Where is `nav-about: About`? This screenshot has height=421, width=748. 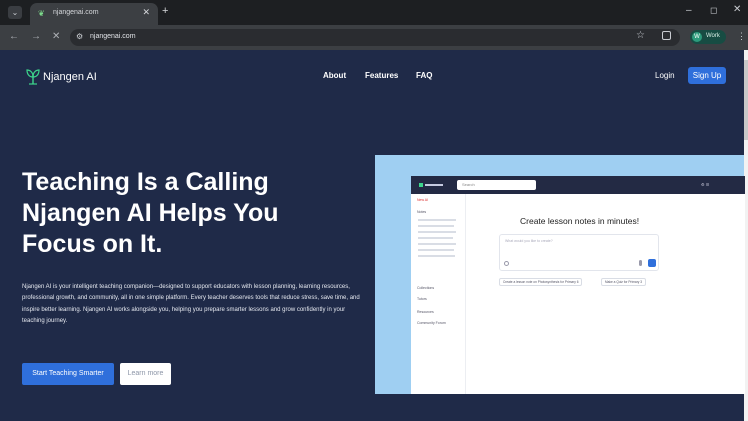
nav-about: About is located at coordinates (334, 75).